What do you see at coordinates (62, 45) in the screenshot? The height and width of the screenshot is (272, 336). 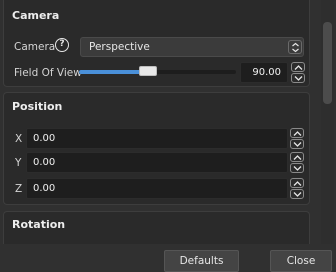 I see `help-icon: ?` at bounding box center [62, 45].